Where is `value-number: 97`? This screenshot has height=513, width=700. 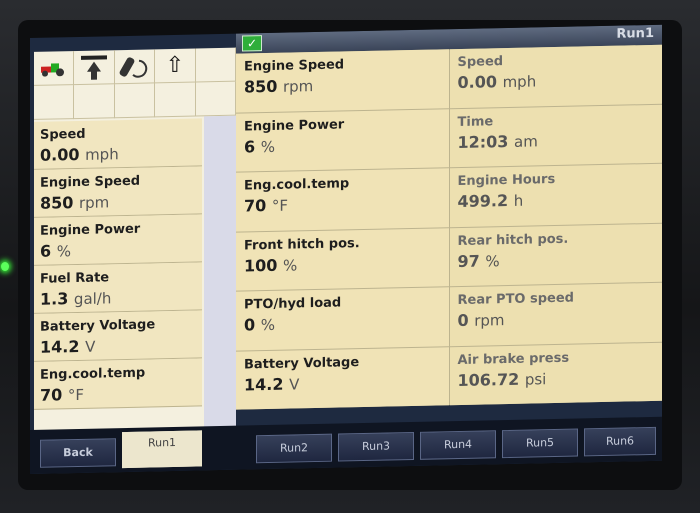
value-number: 97 is located at coordinates (468, 261).